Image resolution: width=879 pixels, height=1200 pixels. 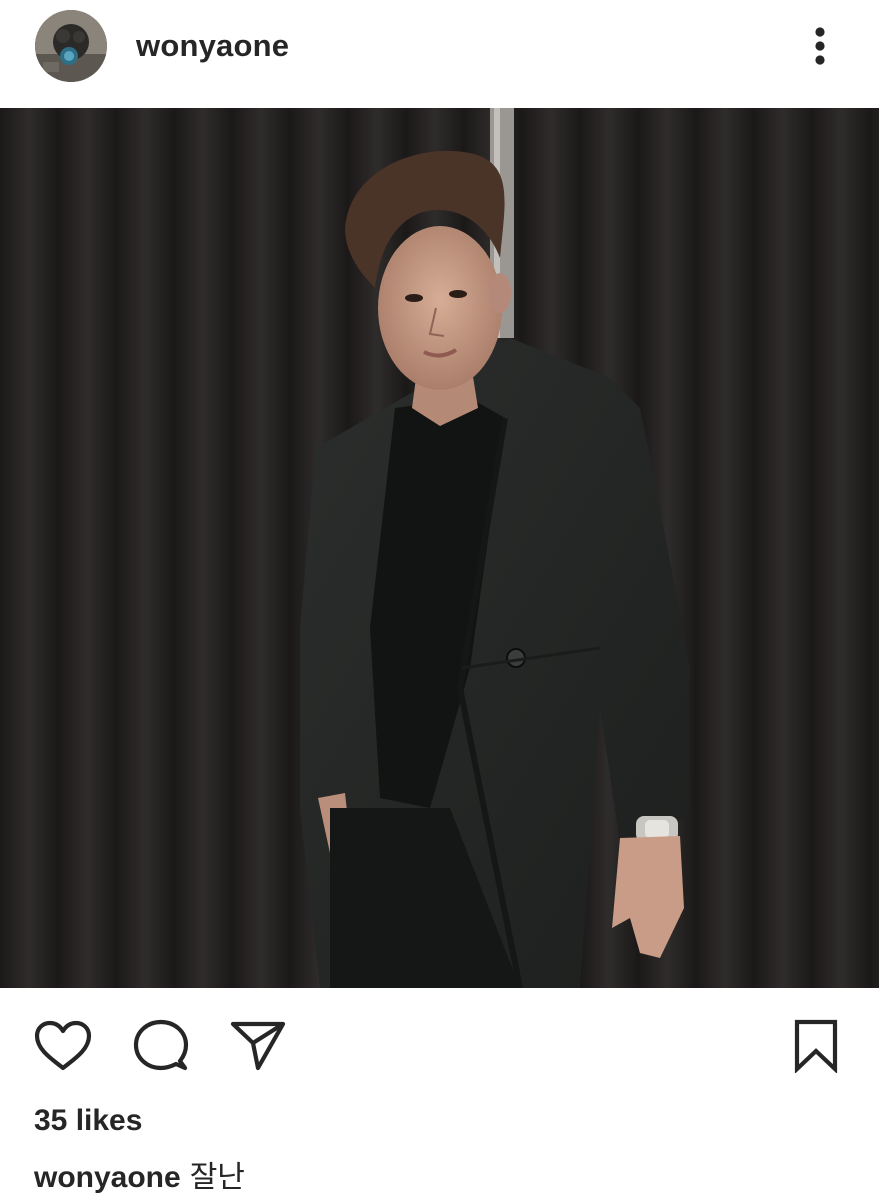 I want to click on comment-button, so click(x=161, y=1046).